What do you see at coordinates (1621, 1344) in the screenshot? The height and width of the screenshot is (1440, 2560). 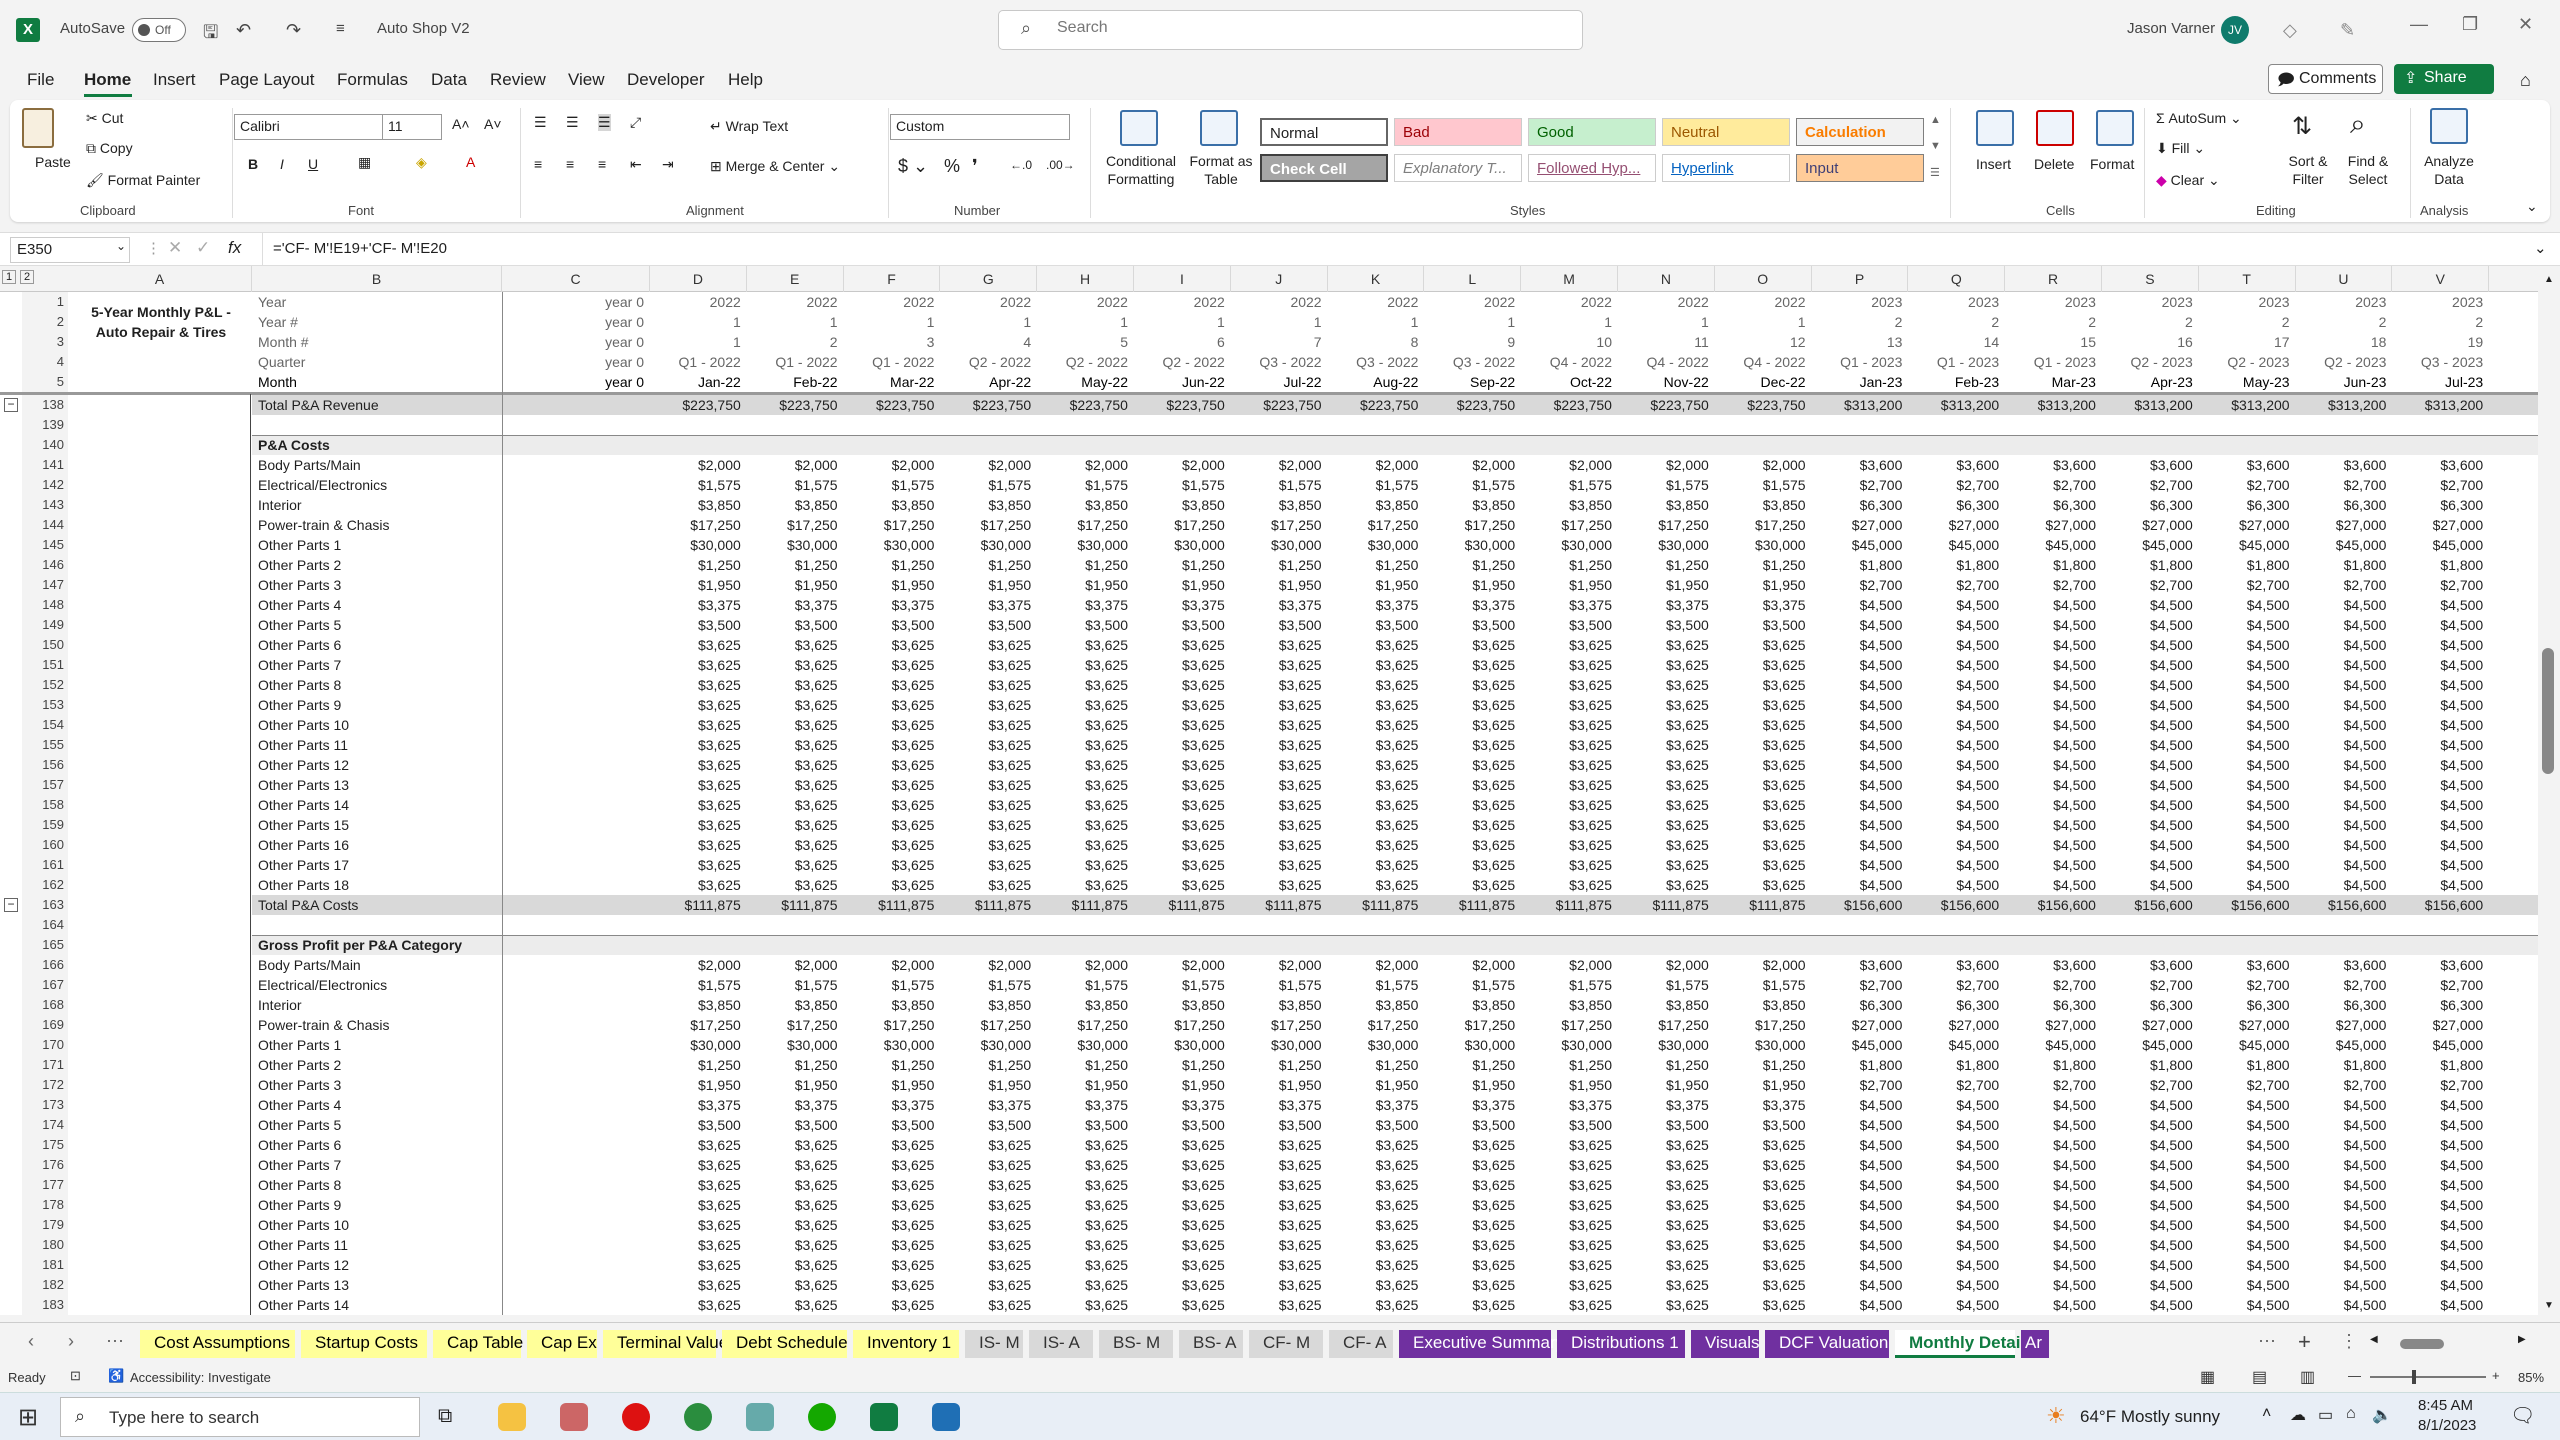 I see `sheet-tab: Distributions 1` at bounding box center [1621, 1344].